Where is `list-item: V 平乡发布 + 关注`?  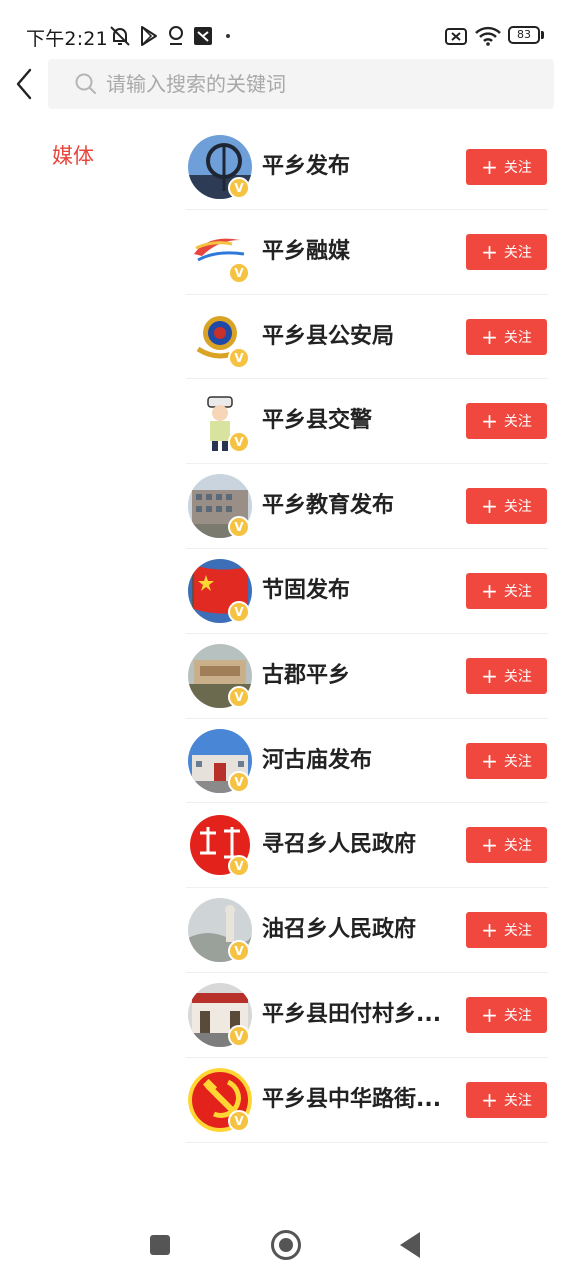
list-item: V 平乡发布 + 关注 is located at coordinates (367, 167).